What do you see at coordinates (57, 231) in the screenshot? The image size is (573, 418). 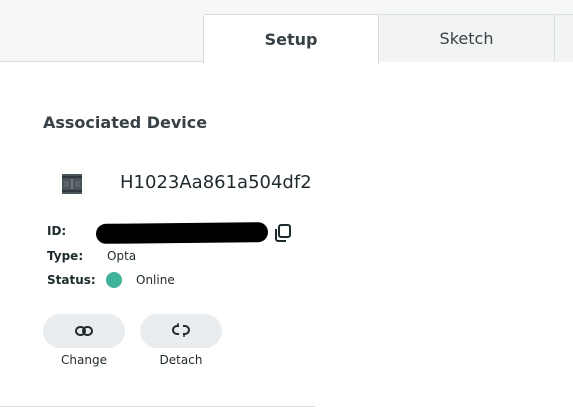 I see `id-label: ID:` at bounding box center [57, 231].